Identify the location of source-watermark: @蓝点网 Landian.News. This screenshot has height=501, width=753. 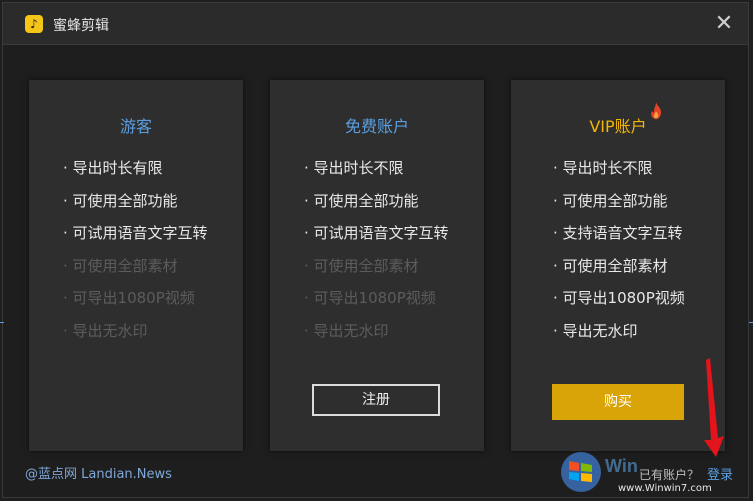
(98, 474).